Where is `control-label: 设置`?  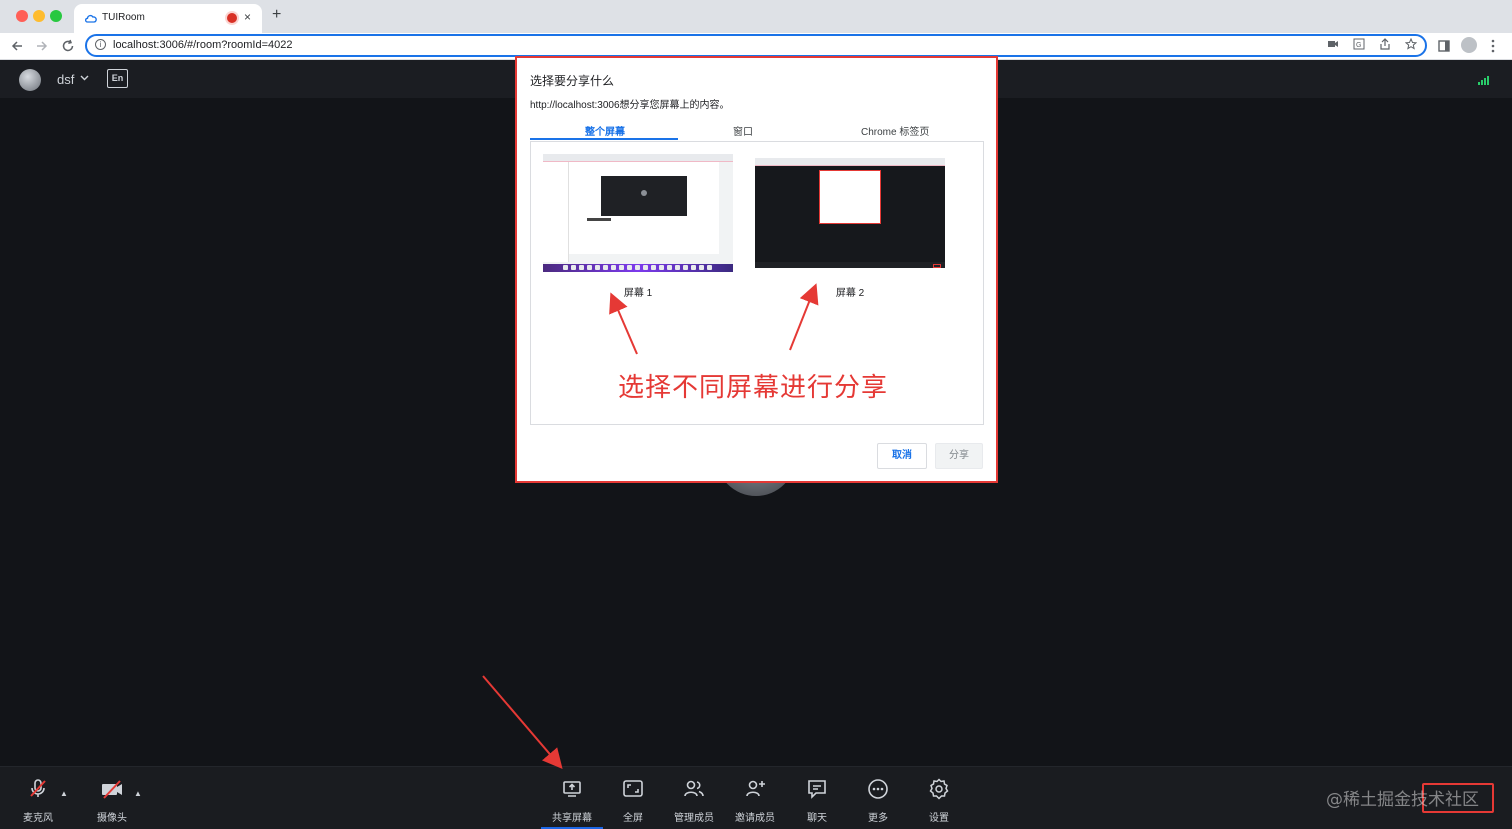
control-label: 设置 is located at coordinates (939, 818).